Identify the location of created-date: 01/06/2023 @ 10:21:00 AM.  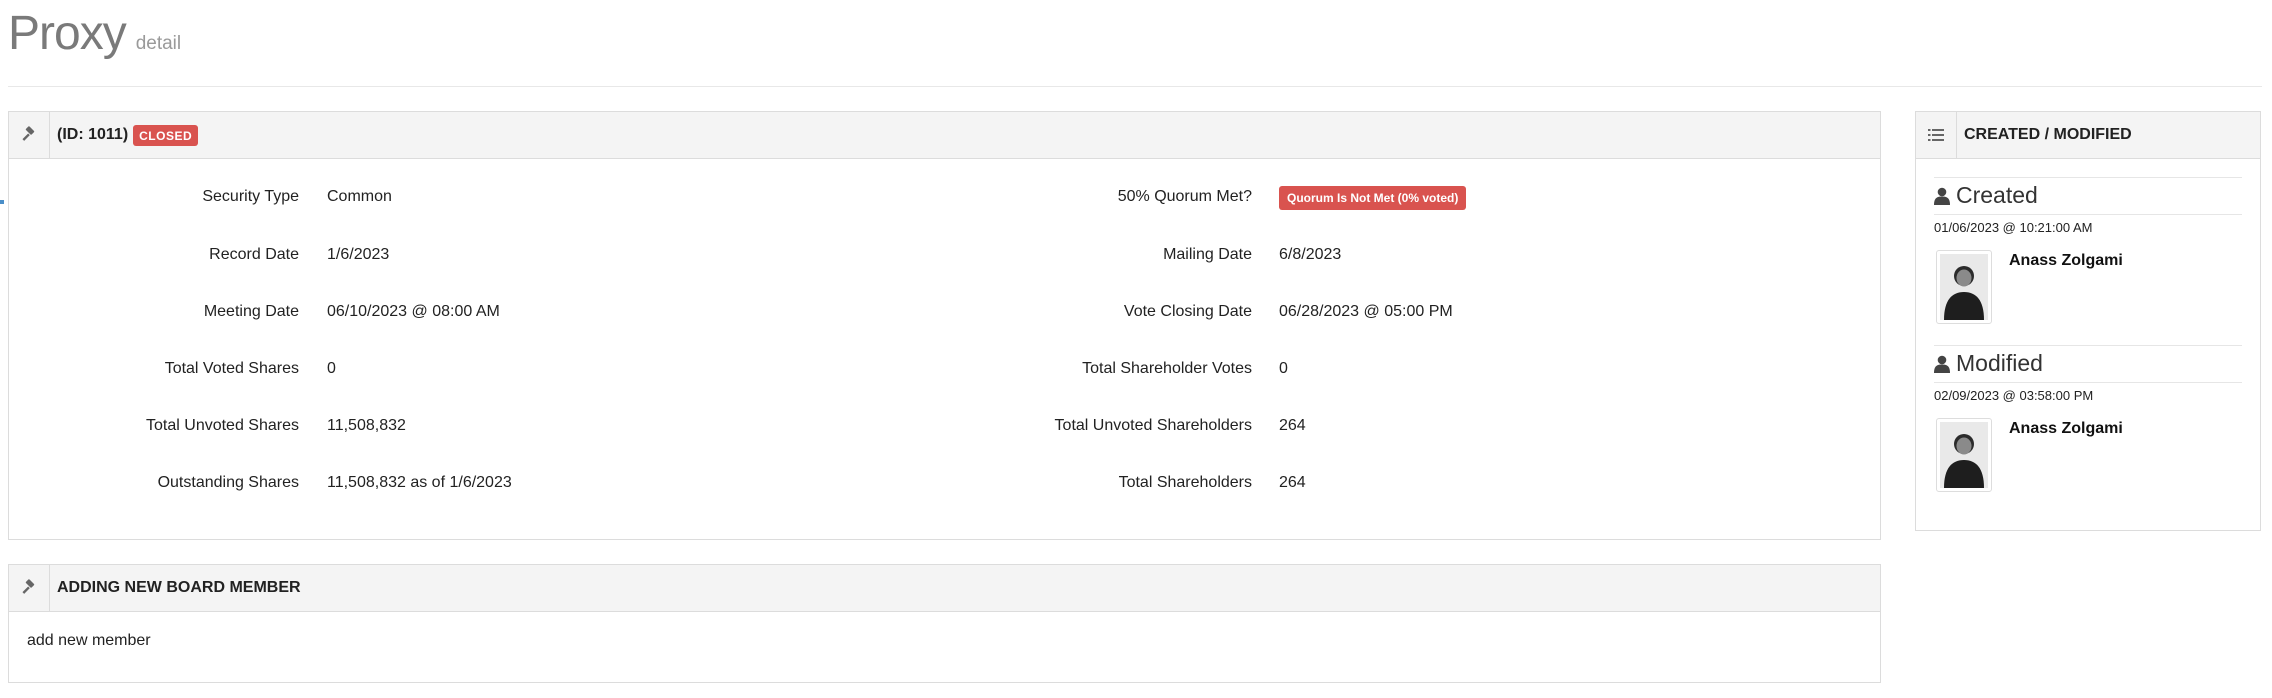
(2013, 227).